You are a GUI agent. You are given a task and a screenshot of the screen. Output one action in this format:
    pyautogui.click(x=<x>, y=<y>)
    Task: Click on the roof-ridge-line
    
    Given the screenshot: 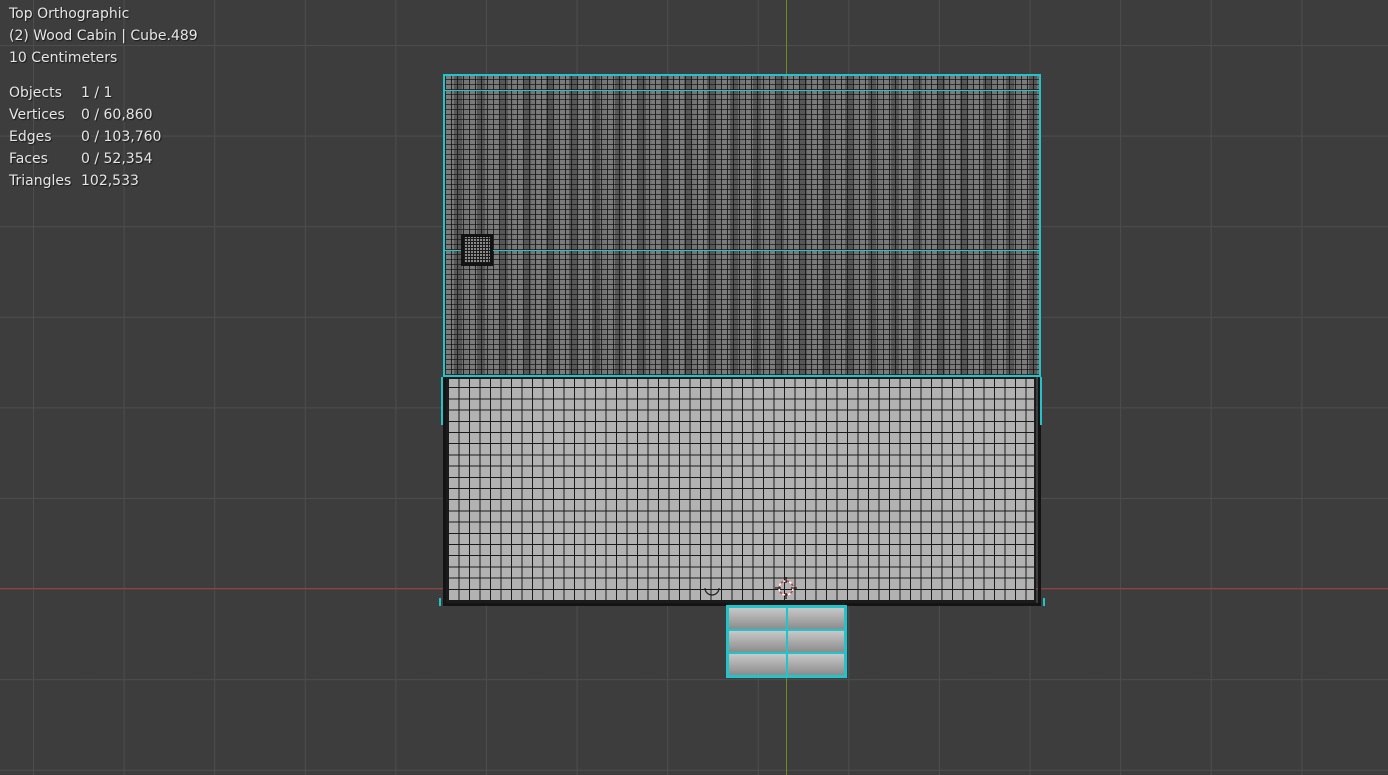 What is the action you would take?
    pyautogui.click(x=742, y=250)
    